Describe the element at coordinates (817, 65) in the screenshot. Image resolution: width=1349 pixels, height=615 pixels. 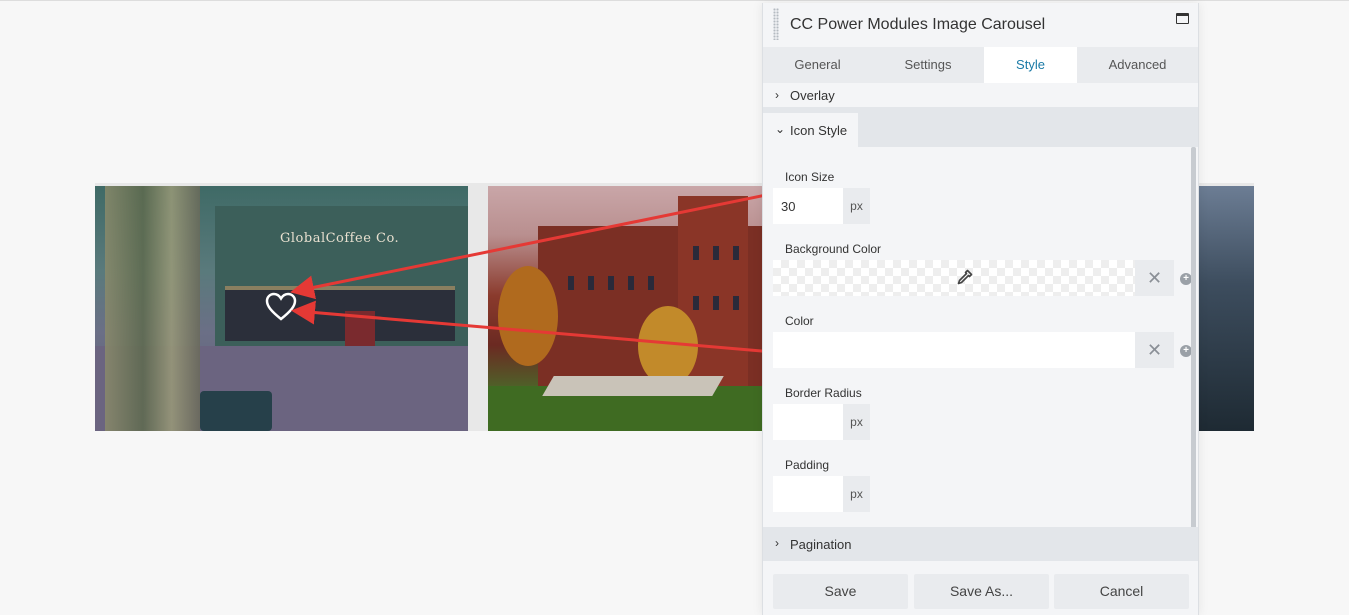
I see `tab-general: General` at that location.